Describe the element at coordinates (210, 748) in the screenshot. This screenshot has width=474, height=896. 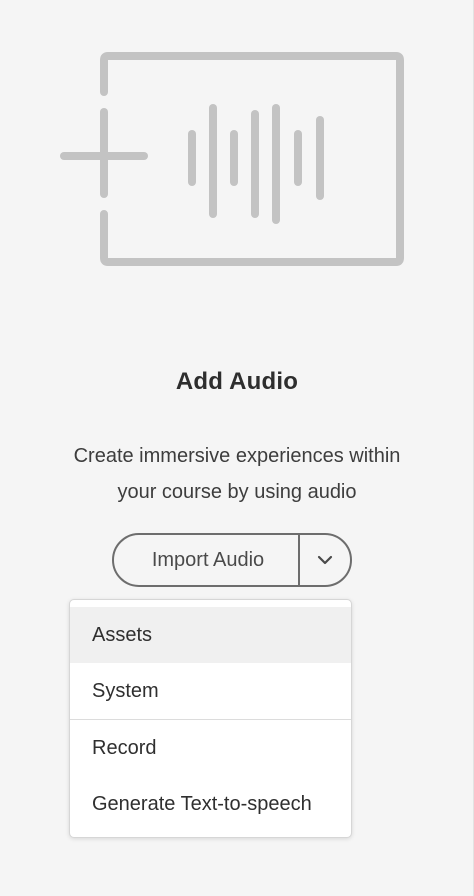
I see `menu-item-record: Record` at that location.